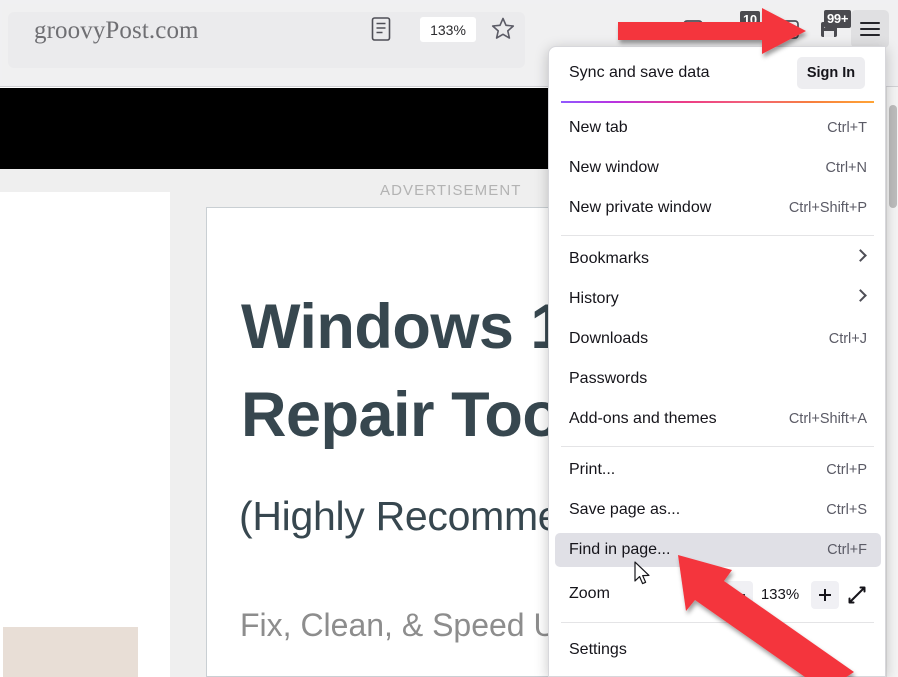 This screenshot has height=677, width=898. What do you see at coordinates (451, 190) in the screenshot?
I see `advertisement-label: ADVERTISEMENT` at bounding box center [451, 190].